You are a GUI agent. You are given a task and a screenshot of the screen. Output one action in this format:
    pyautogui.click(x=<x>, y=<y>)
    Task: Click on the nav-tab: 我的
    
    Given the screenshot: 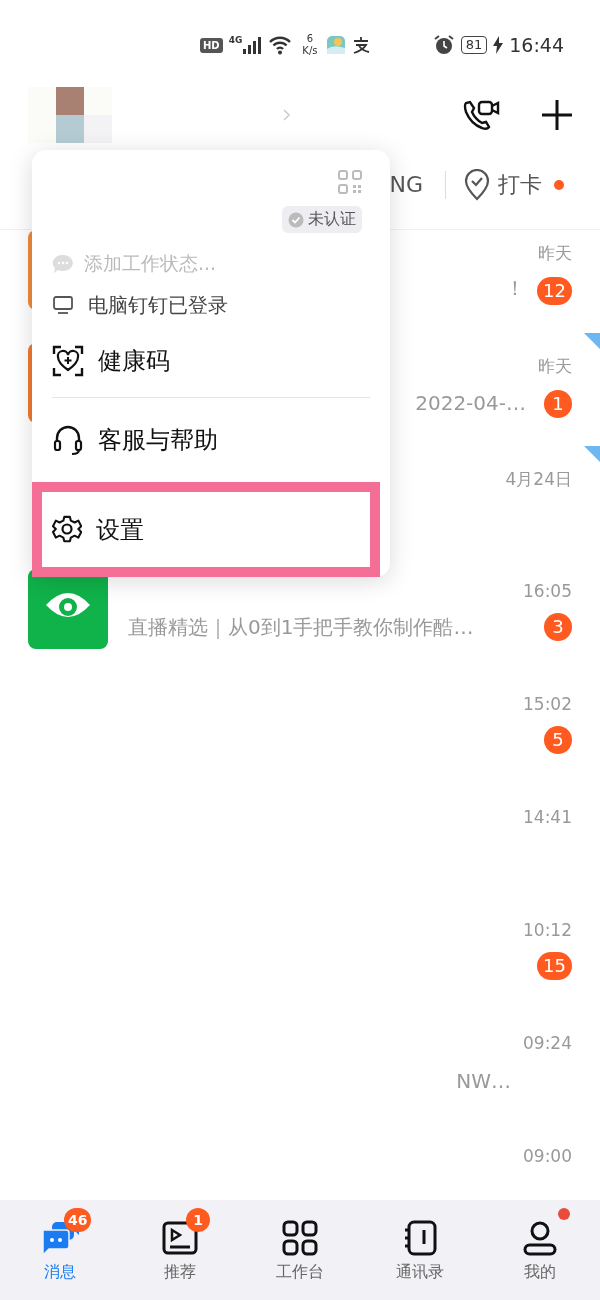 What is the action you would take?
    pyautogui.click(x=540, y=1250)
    